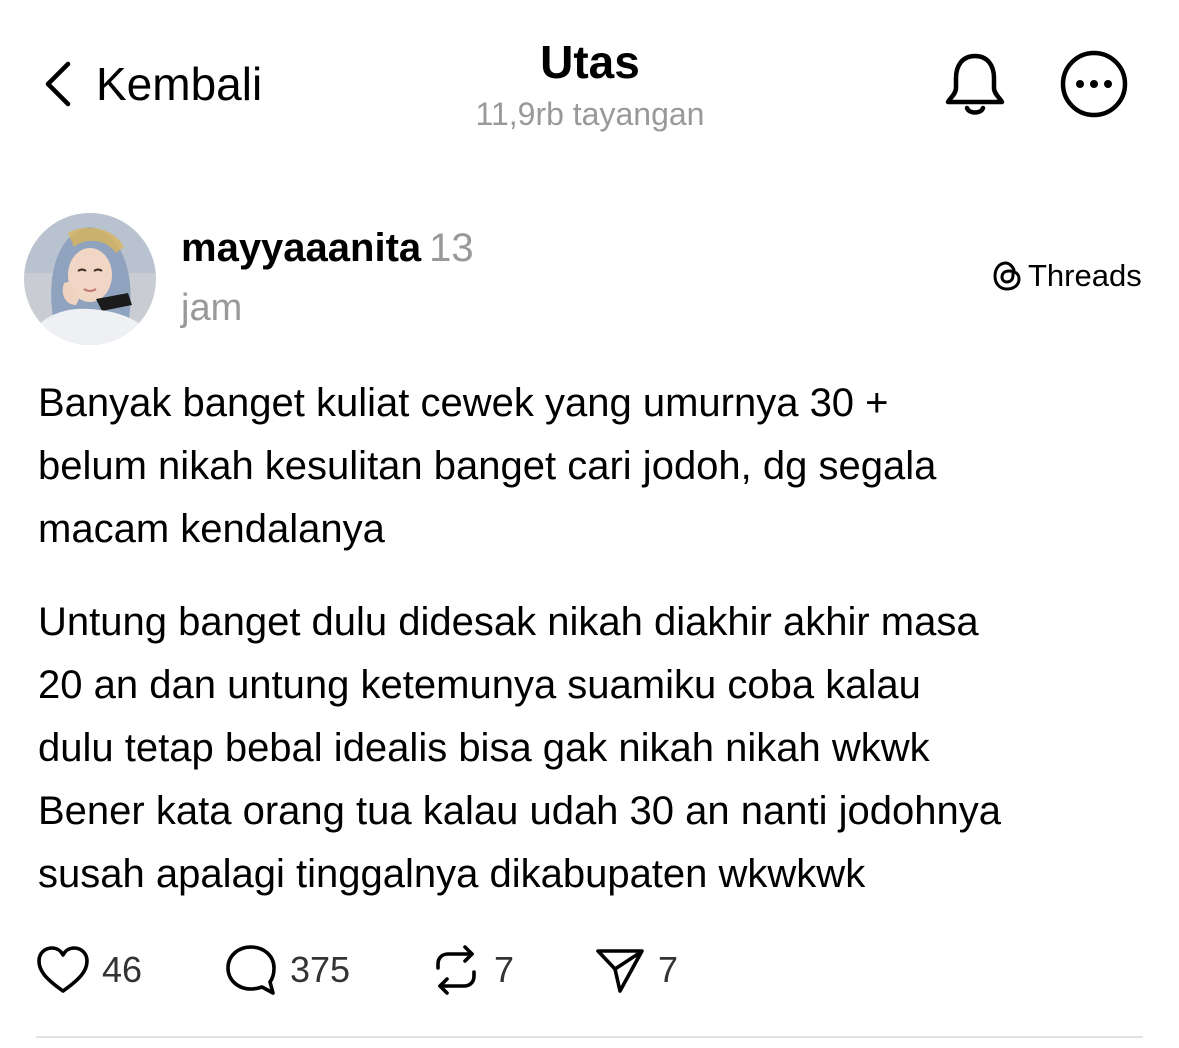  I want to click on author-line: mayyaaanita 13, so click(327, 248).